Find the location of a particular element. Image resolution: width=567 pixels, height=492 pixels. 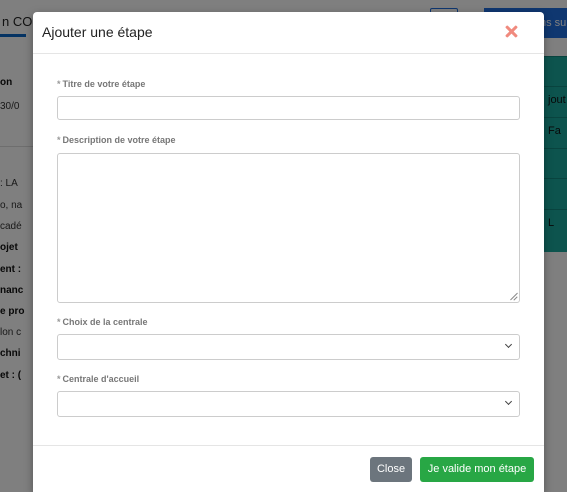

centrale-choice-label: * Choix de la centrale is located at coordinates (102, 322).